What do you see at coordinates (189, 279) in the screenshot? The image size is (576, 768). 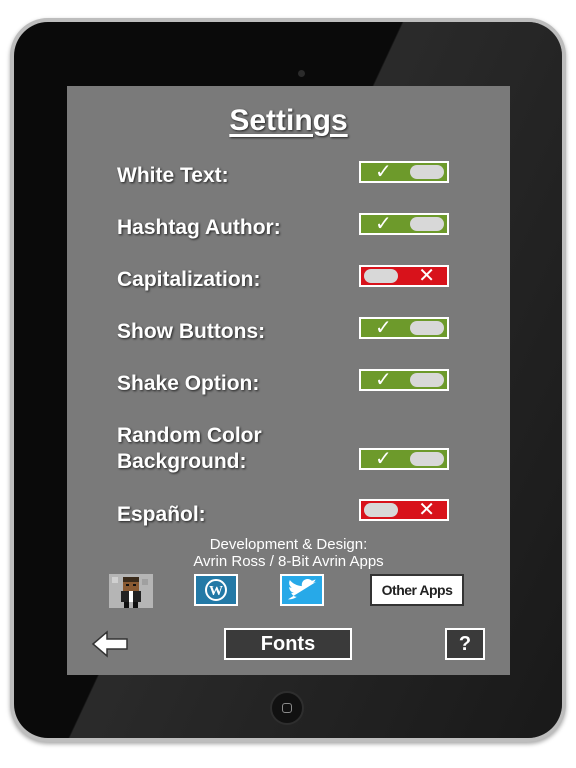 I see `setting-label-capitalization: Capitalization:` at bounding box center [189, 279].